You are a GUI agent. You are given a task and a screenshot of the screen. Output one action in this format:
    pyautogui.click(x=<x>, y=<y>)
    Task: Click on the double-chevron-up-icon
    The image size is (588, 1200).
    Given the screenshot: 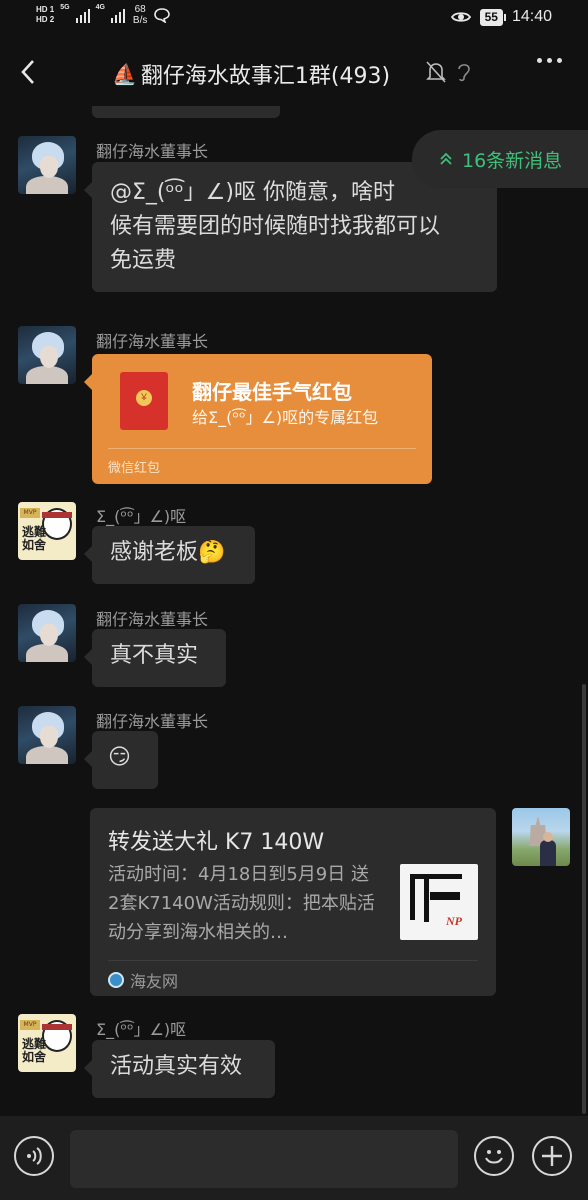 What is the action you would take?
    pyautogui.click(x=446, y=158)
    